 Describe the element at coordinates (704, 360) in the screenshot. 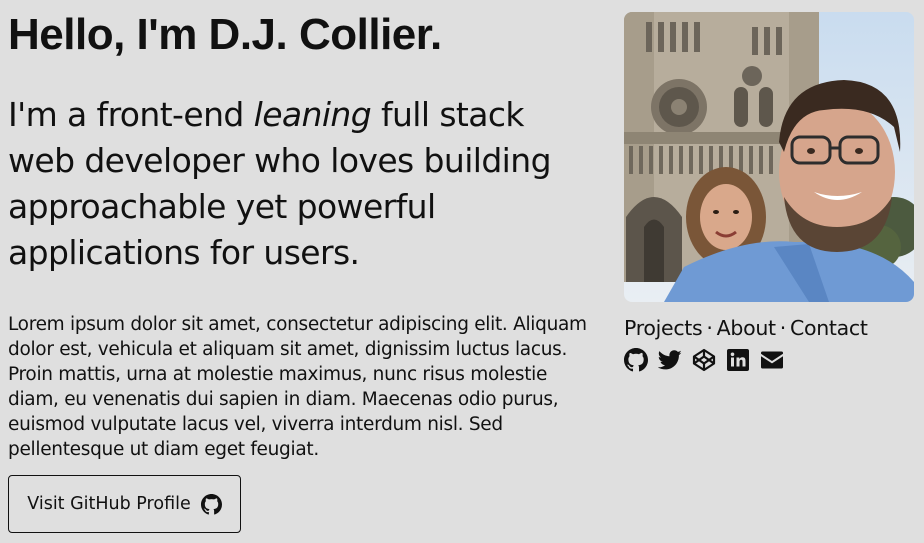

I see `codepen-icon` at that location.